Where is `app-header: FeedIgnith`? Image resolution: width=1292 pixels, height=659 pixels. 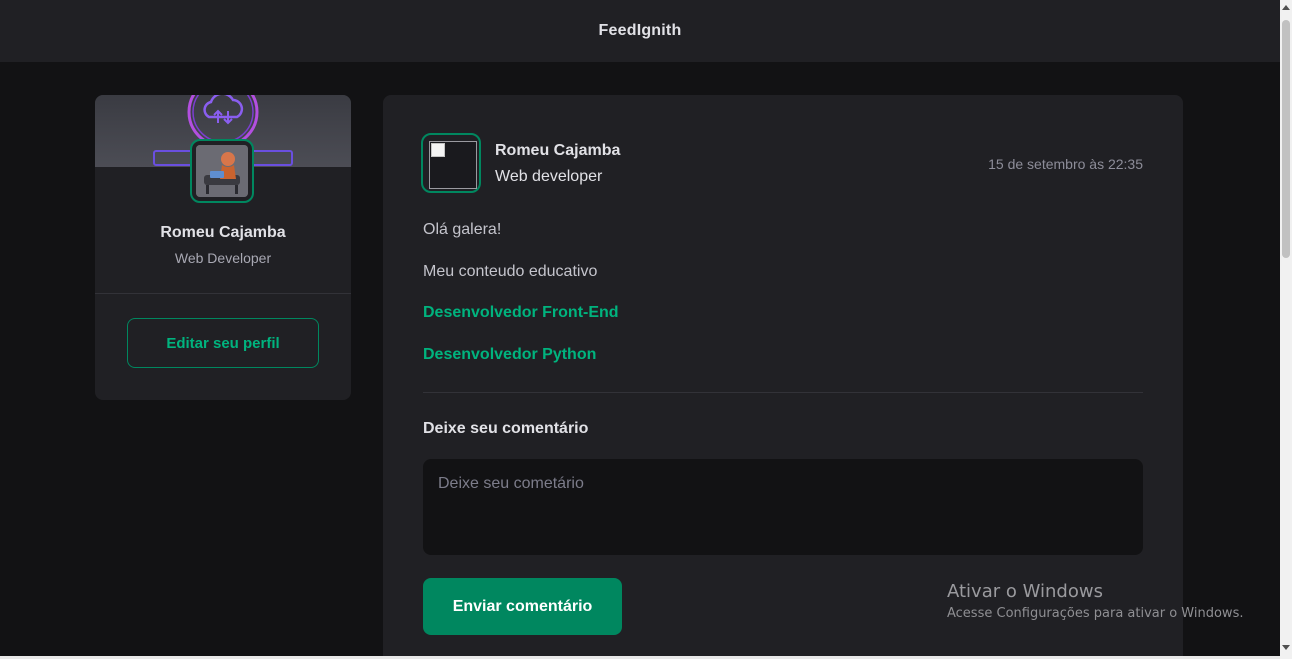 app-header: FeedIgnith is located at coordinates (640, 31).